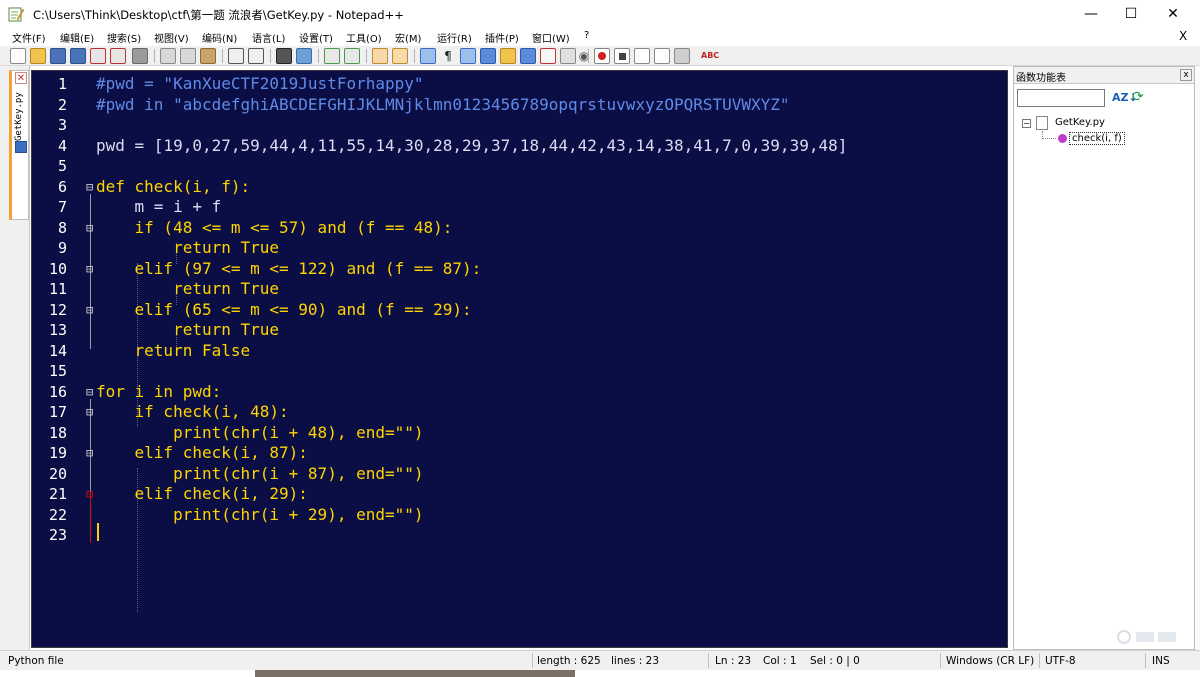 Image resolution: width=1200 pixels, height=677 pixels. I want to click on tab-bar: ✕ GetKey.py, so click(15, 358).